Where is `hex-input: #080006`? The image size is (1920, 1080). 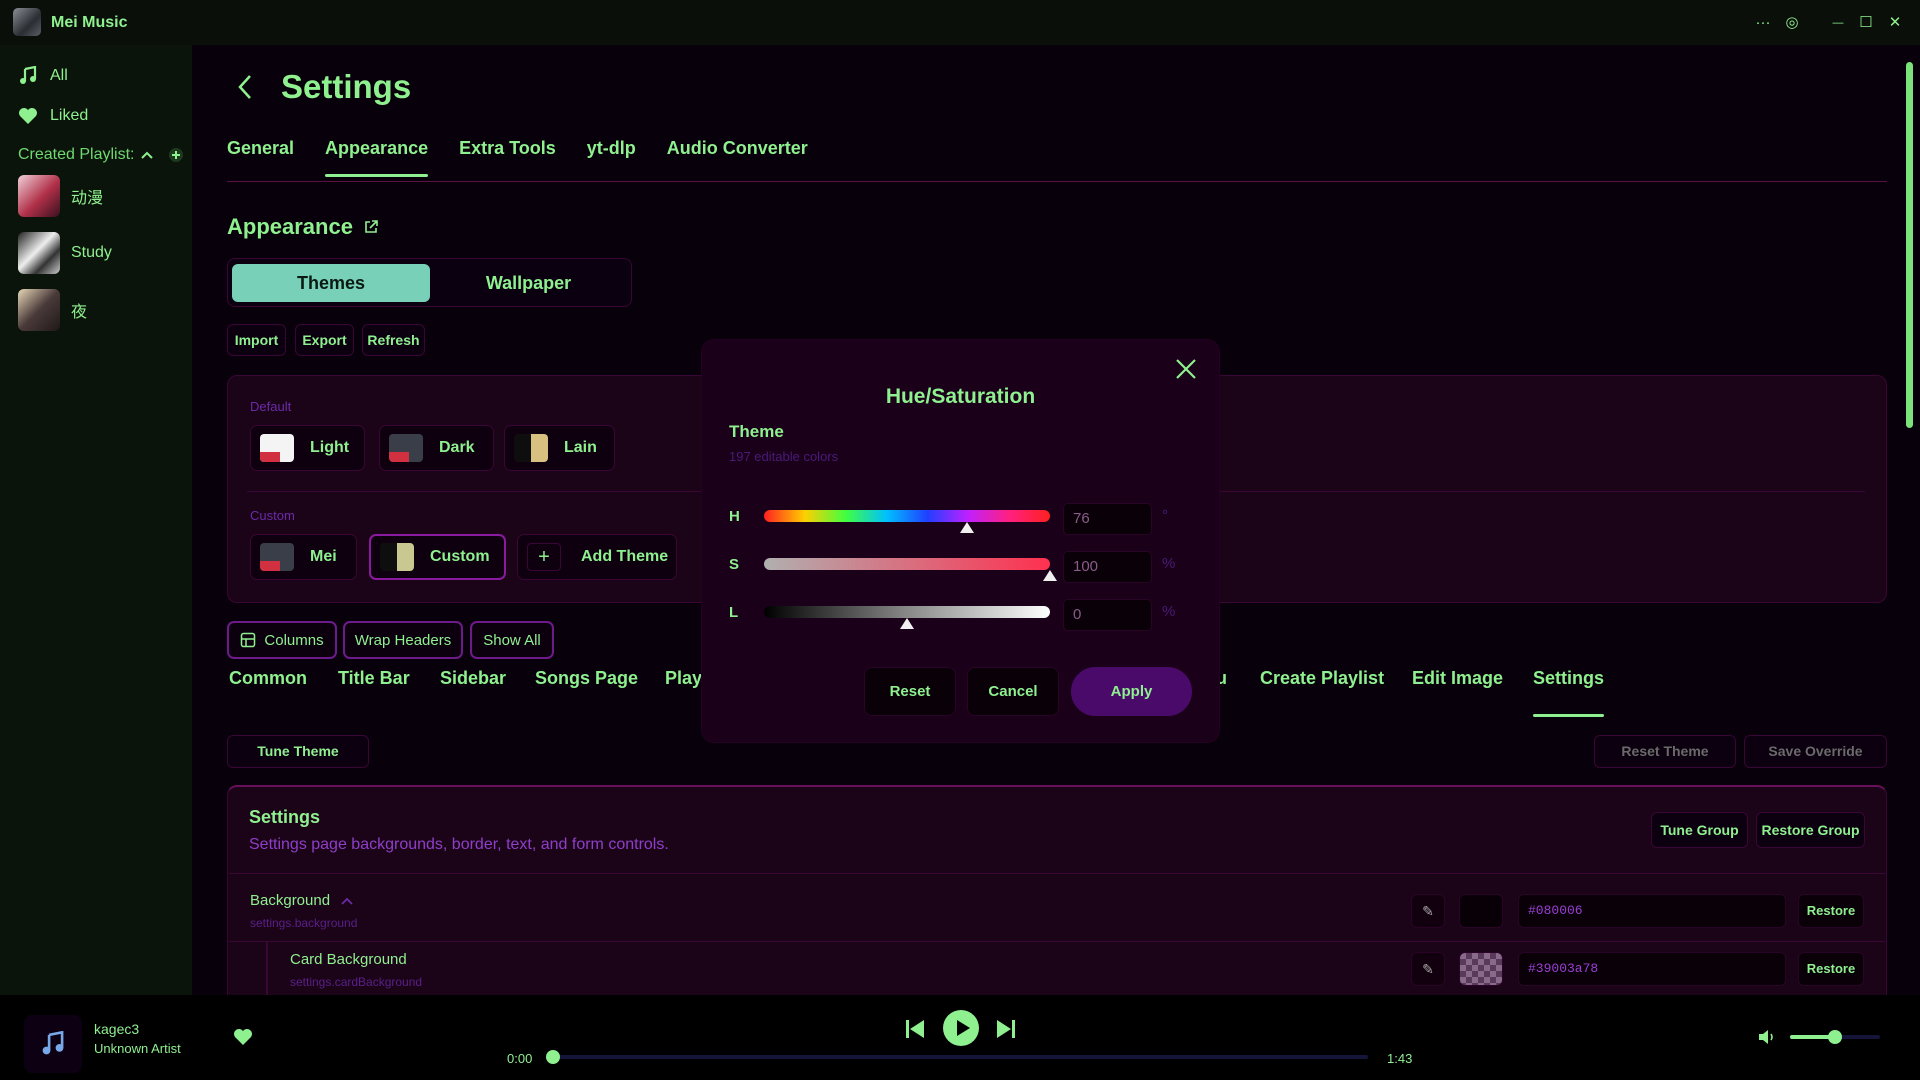 hex-input: #080006 is located at coordinates (1652, 911).